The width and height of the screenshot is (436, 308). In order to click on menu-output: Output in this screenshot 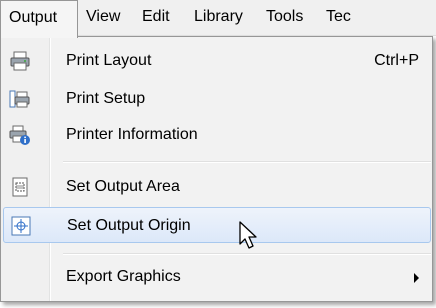, I will do `click(39, 19)`.